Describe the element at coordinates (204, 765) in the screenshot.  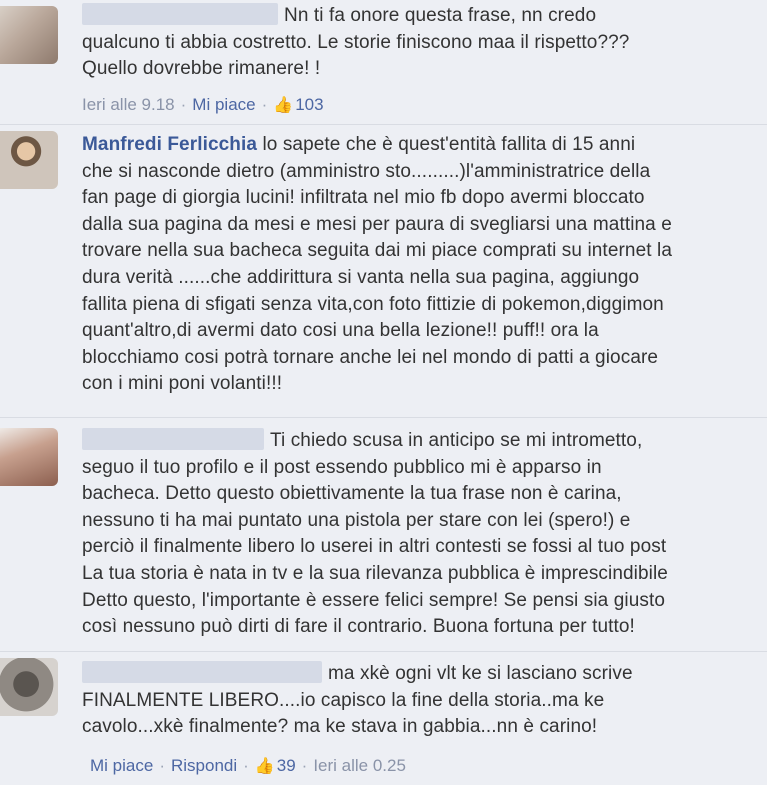
I see `reply-link: Rispondi` at that location.